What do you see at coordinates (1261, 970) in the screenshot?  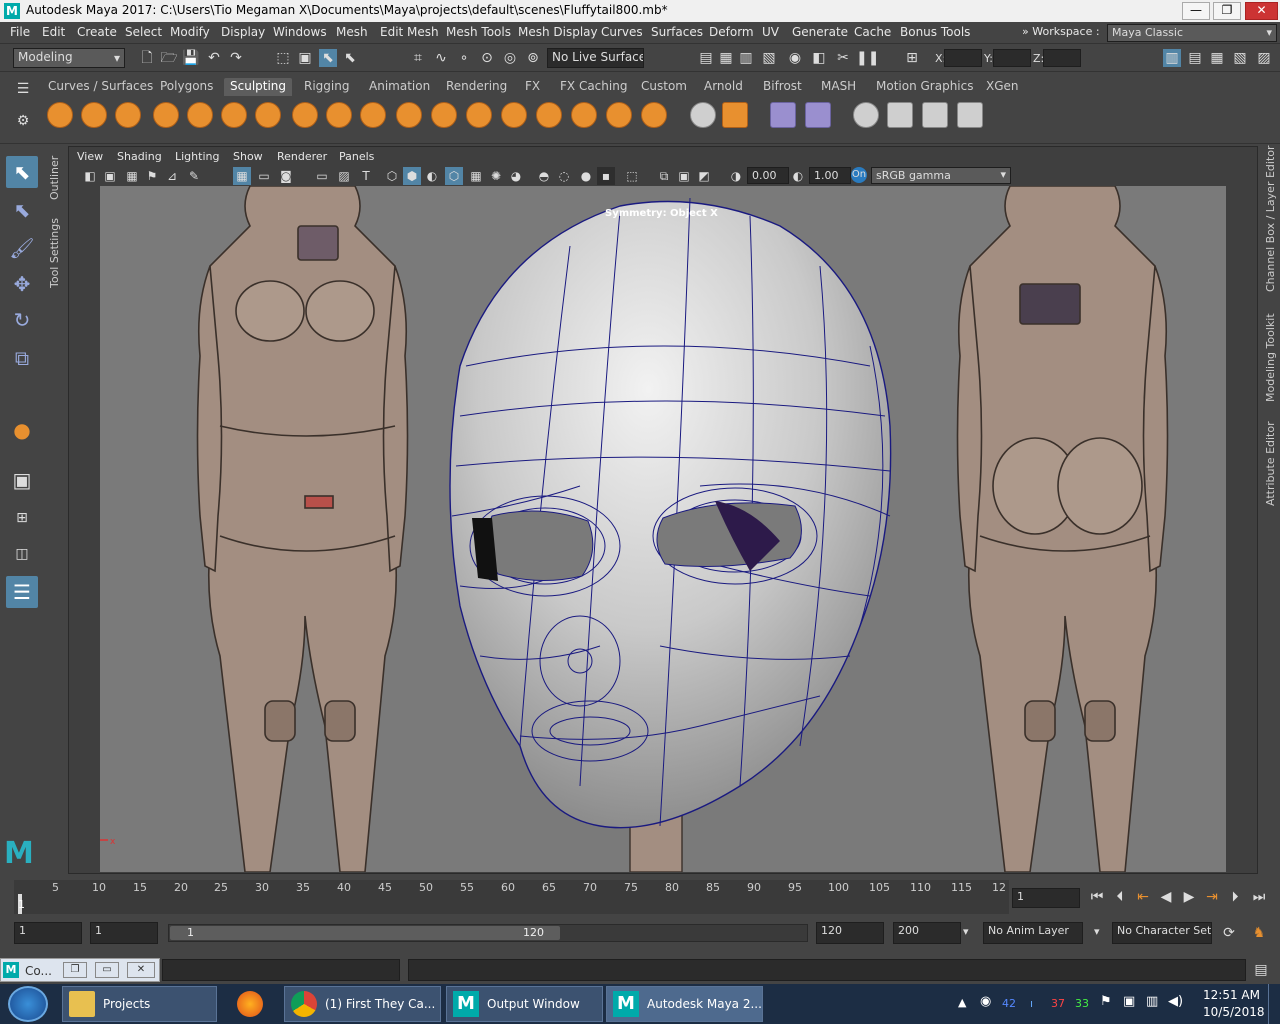 I see `script-editor-icon: ▤` at bounding box center [1261, 970].